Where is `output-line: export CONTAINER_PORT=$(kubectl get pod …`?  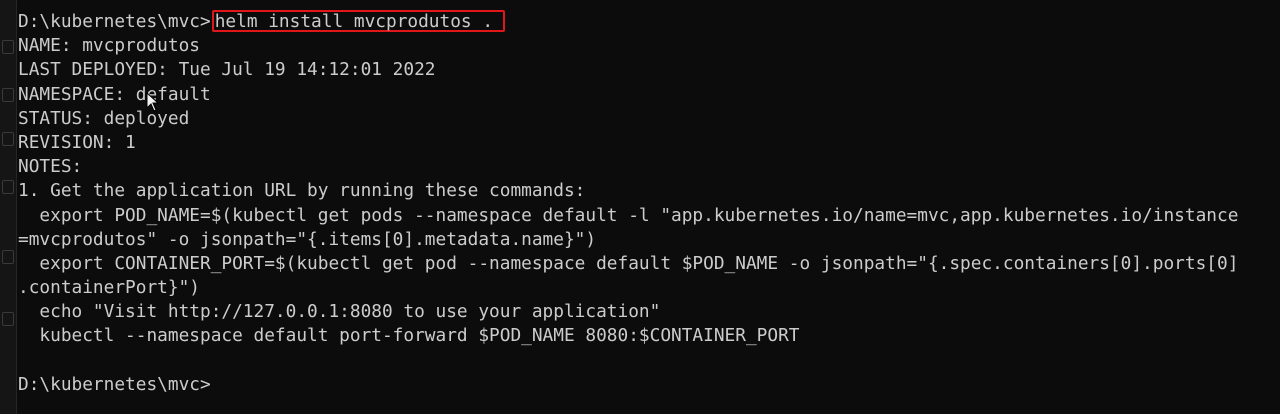
output-line: export CONTAINER_PORT=$(kubectl get pod … is located at coordinates (628, 263).